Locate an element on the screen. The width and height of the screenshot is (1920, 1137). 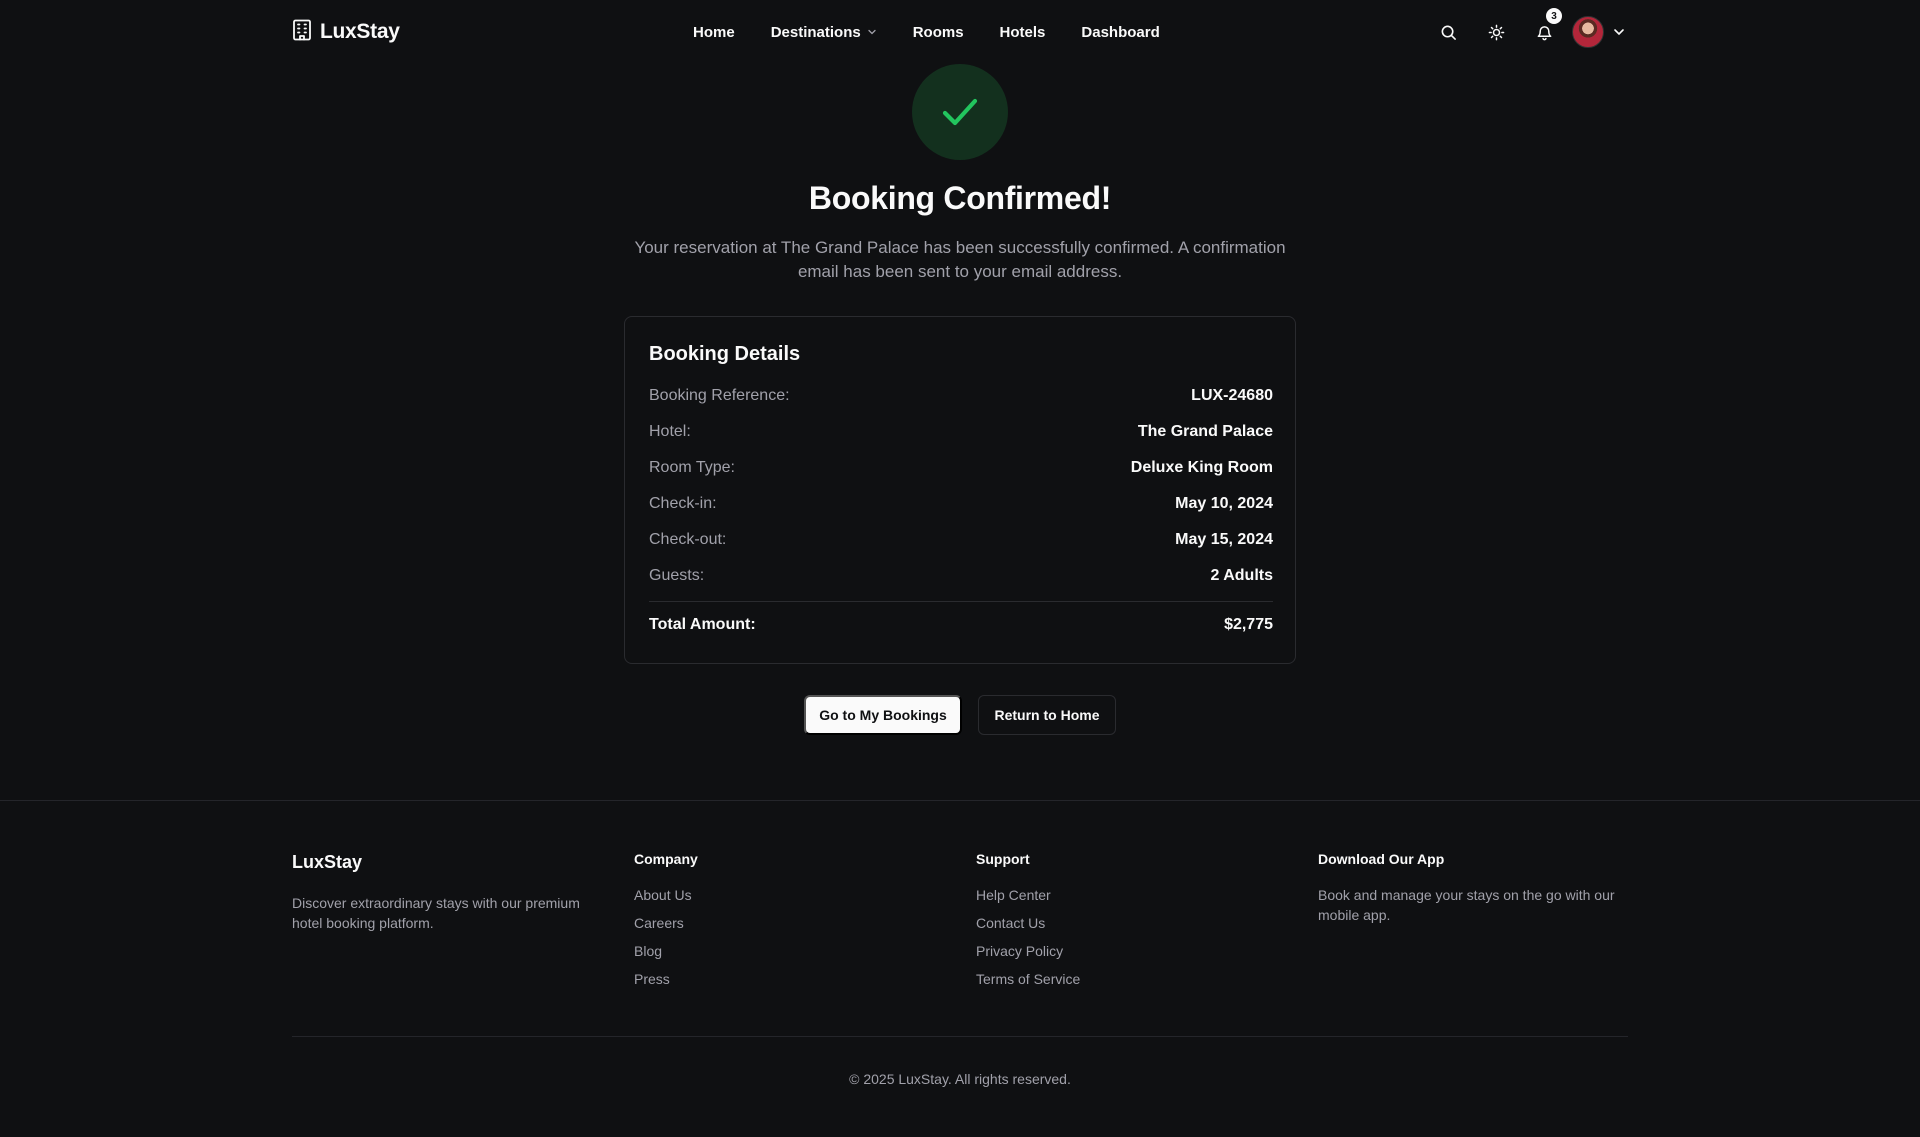
footer-link-careers: Careers is located at coordinates (666, 923).